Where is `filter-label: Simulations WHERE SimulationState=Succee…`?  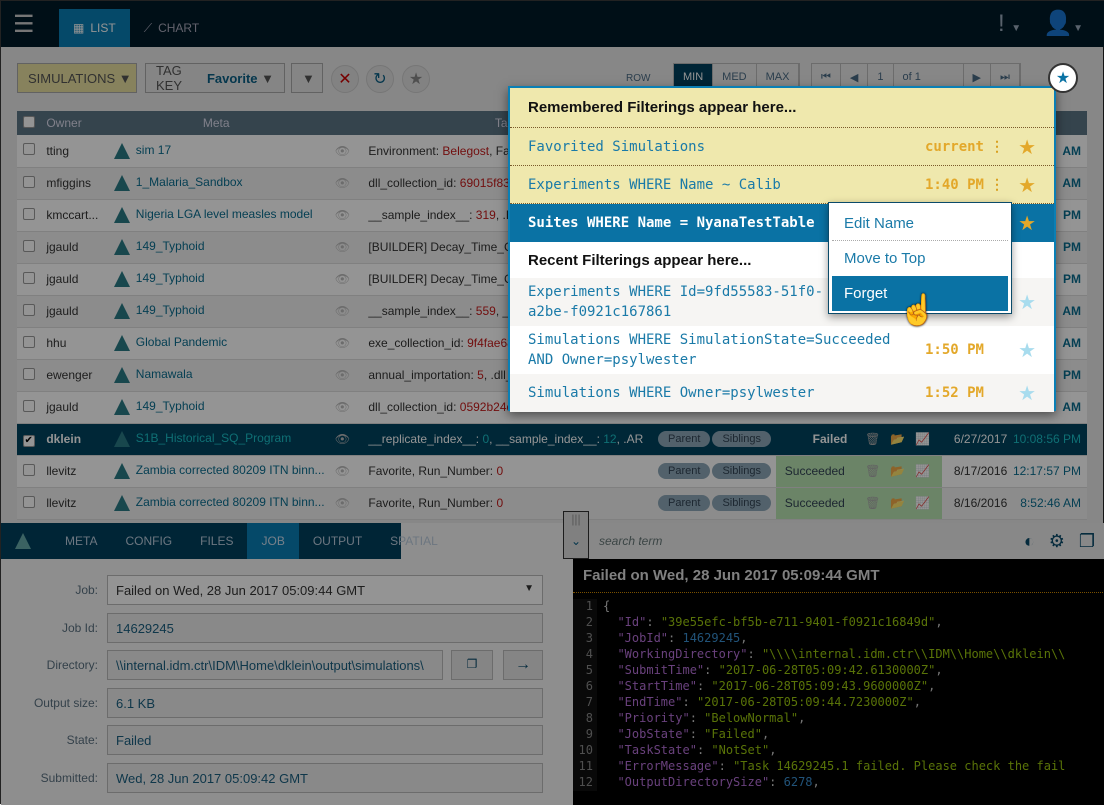
filter-label: Simulations WHERE SimulationState=Succee… is located at coordinates (709, 350).